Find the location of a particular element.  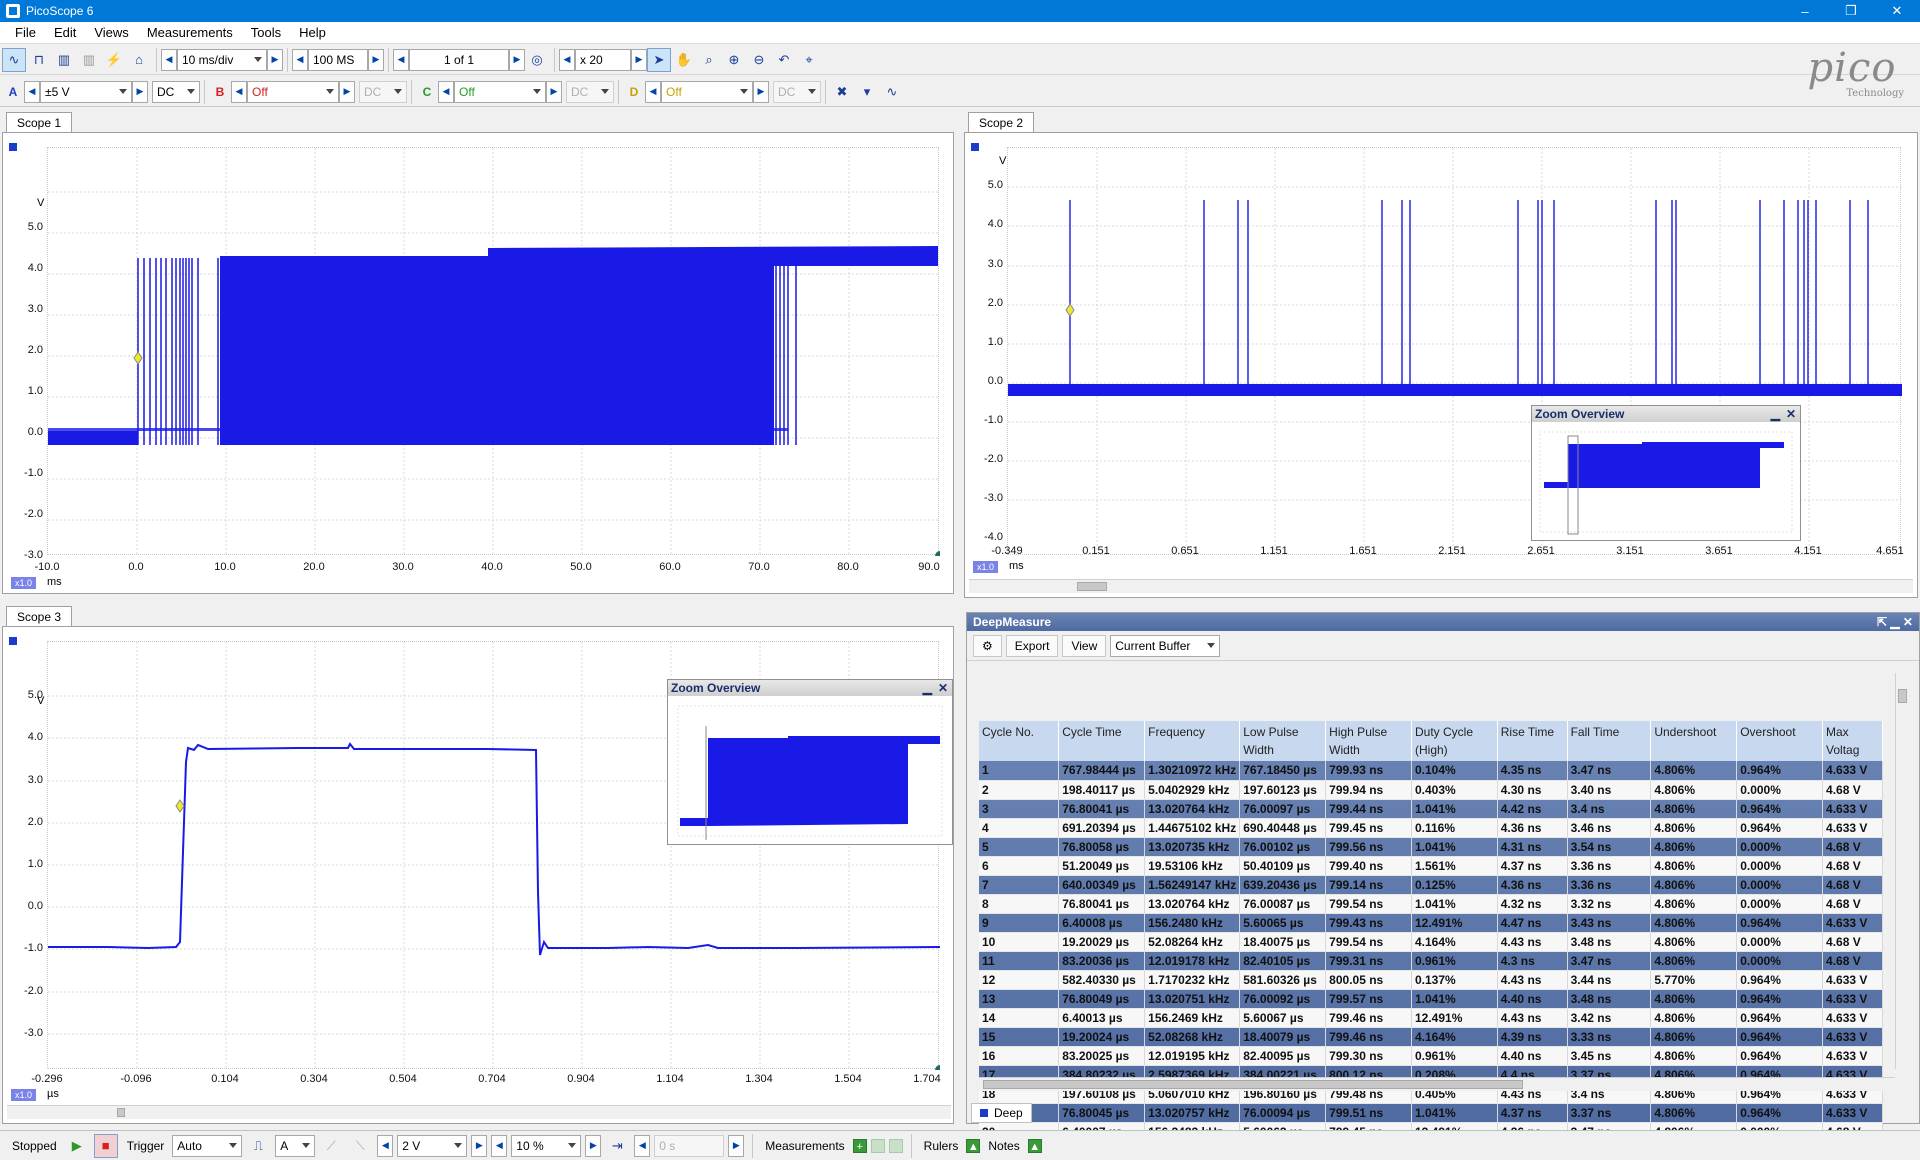

buffer-next-arrow-icon: ▶ is located at coordinates (517, 59).